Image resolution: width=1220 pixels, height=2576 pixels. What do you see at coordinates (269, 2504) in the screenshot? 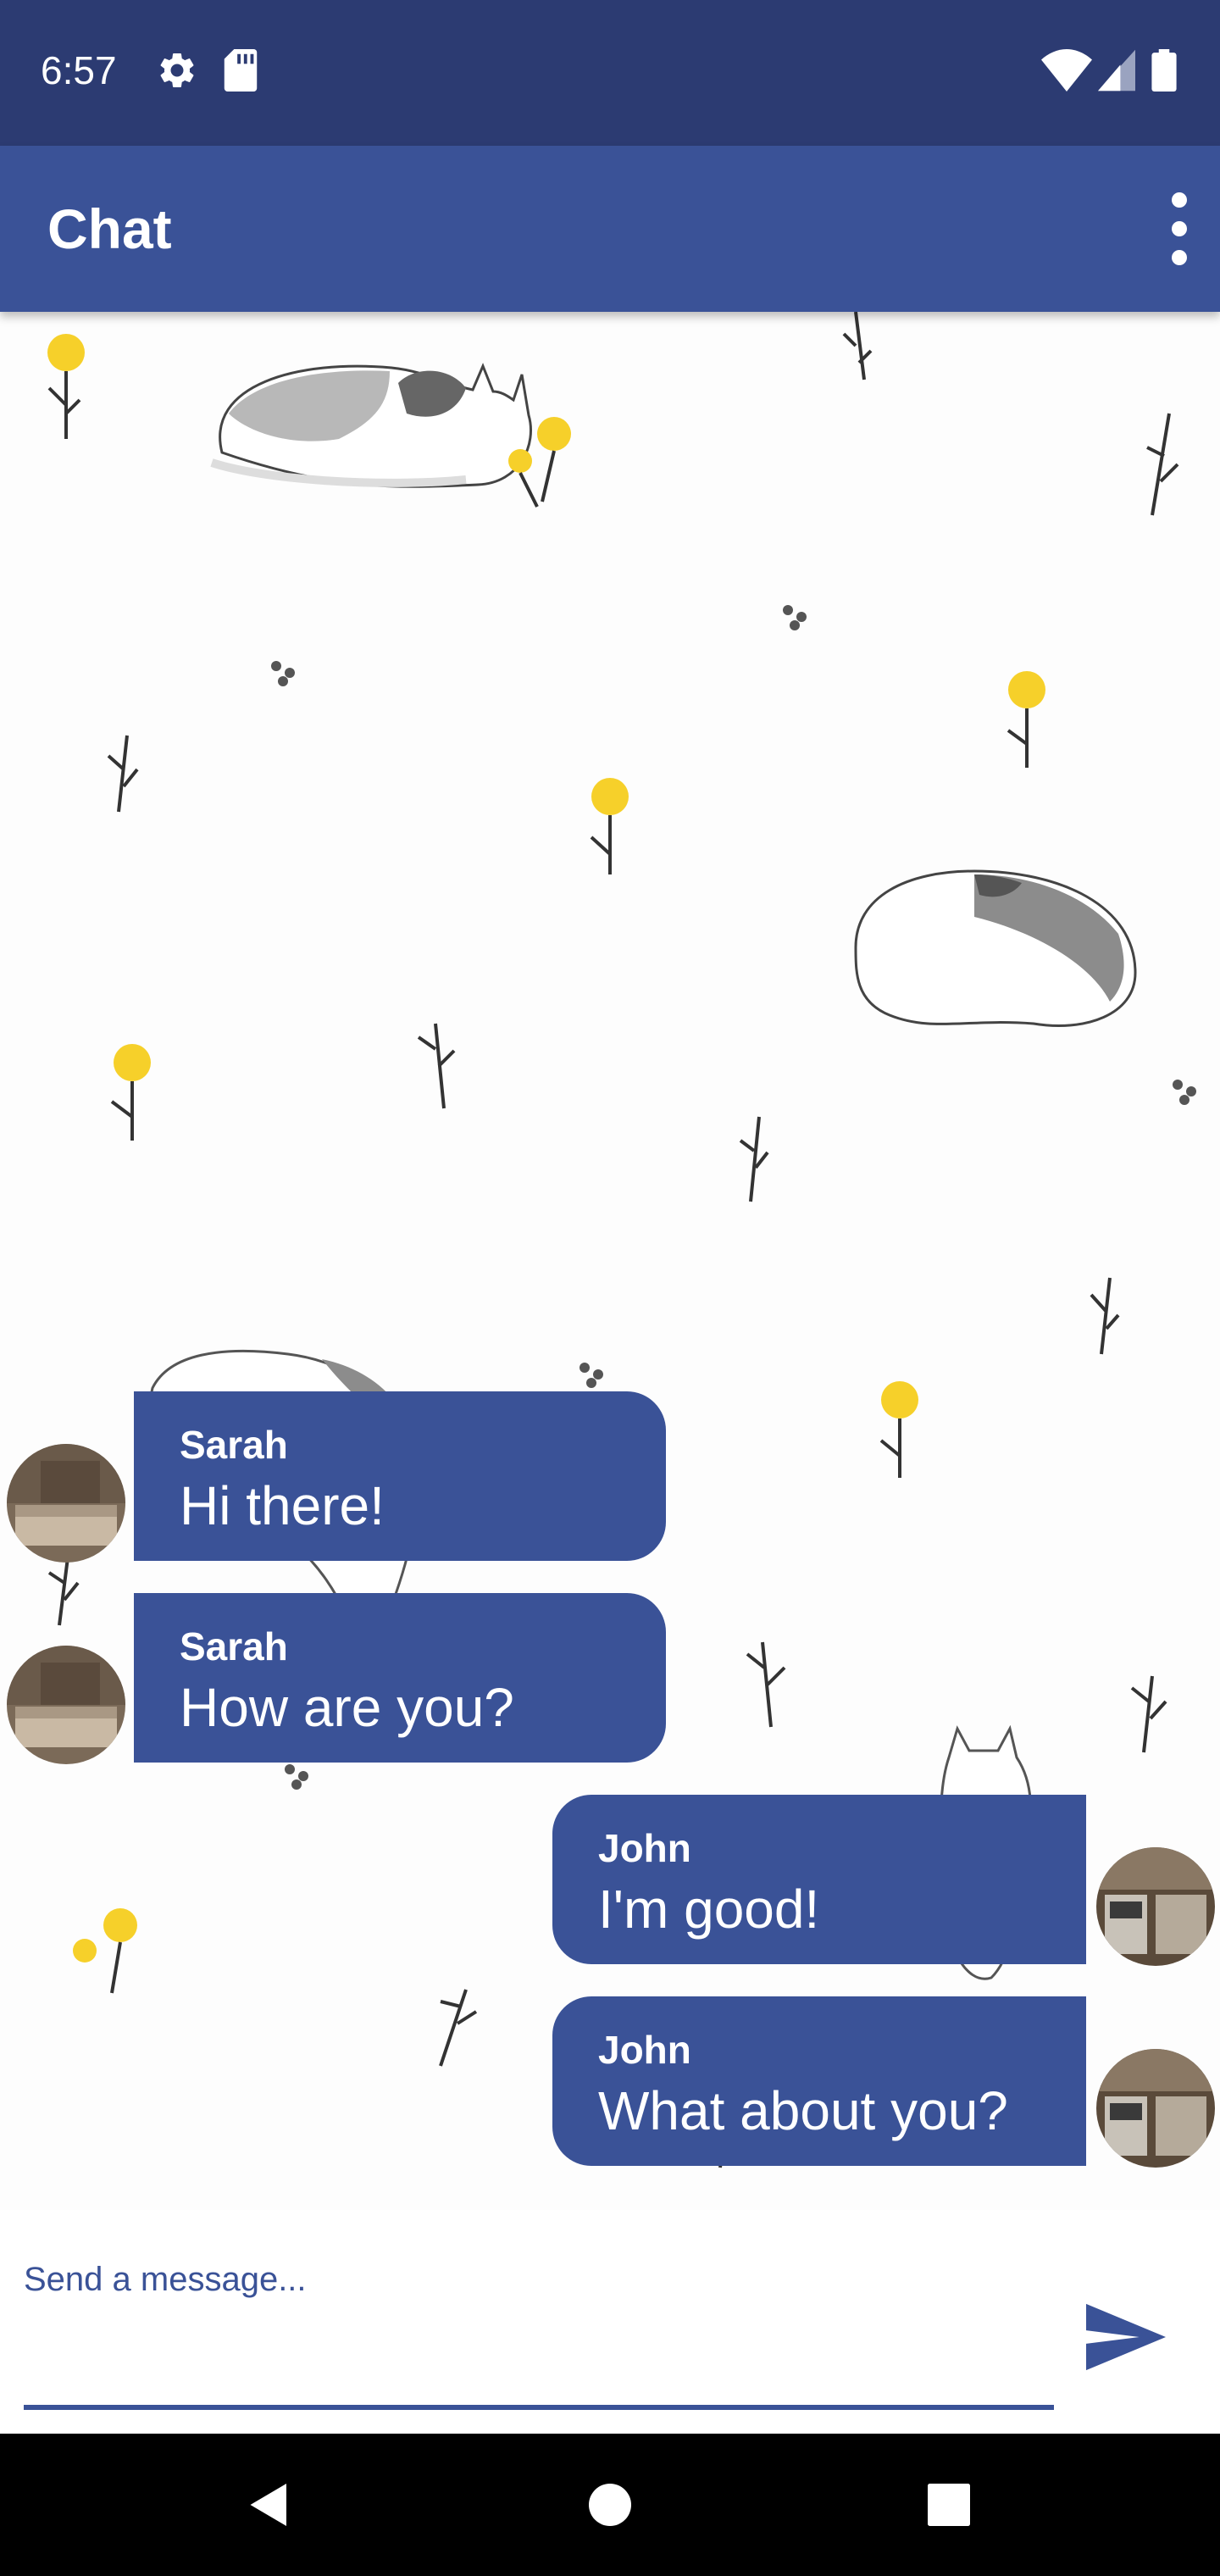
I see `back-icon` at bounding box center [269, 2504].